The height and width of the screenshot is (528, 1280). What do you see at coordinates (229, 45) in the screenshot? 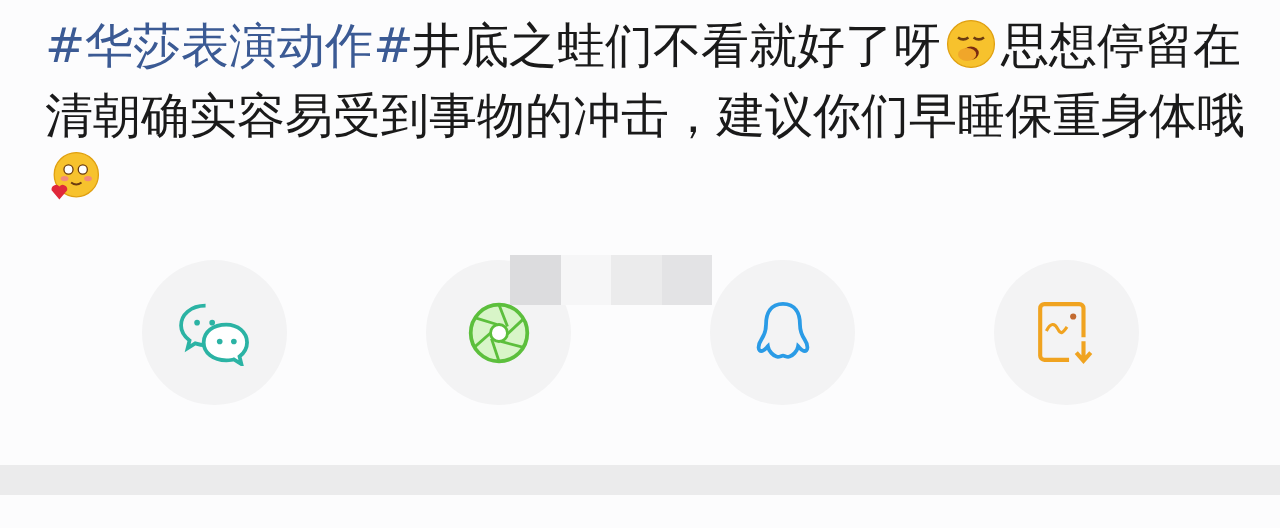
I see `hashtag-link: #华莎表演动作#` at bounding box center [229, 45].